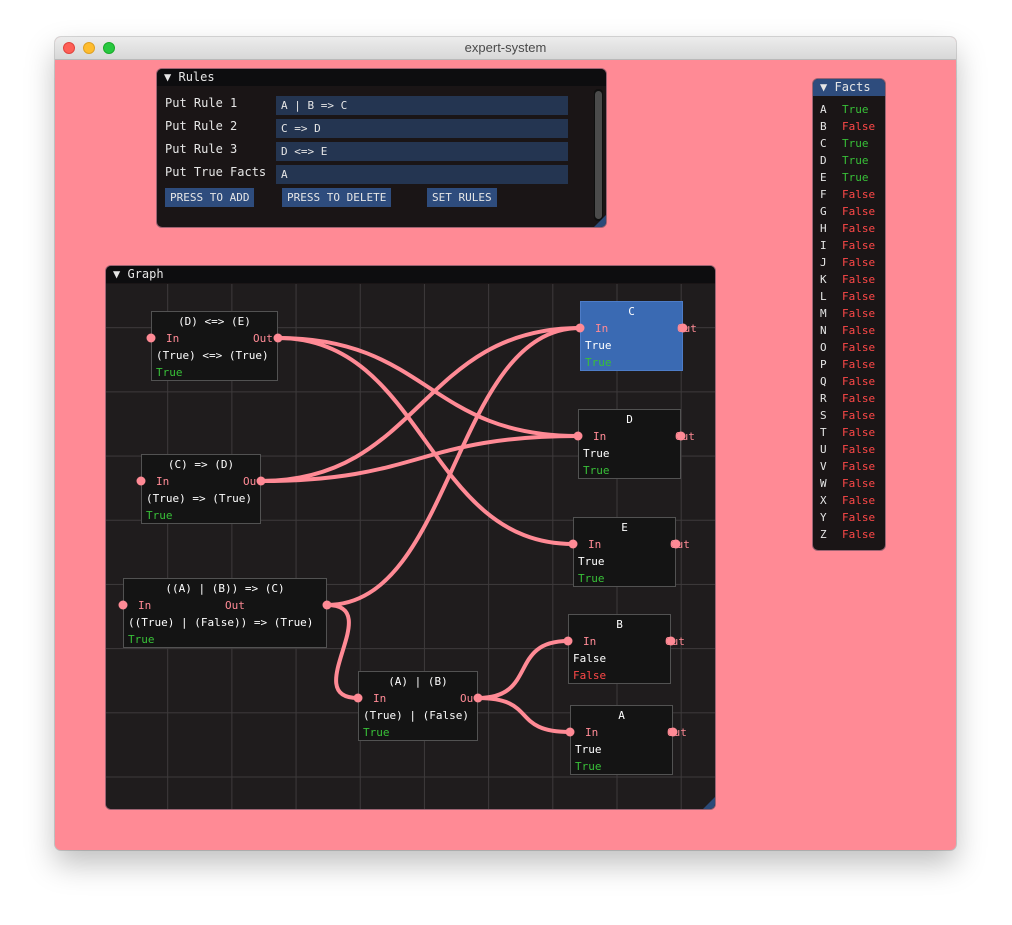 The height and width of the screenshot is (925, 1012). Describe the element at coordinates (337, 197) in the screenshot. I see `delete-rule-button: PRESS TO DELETE` at that location.